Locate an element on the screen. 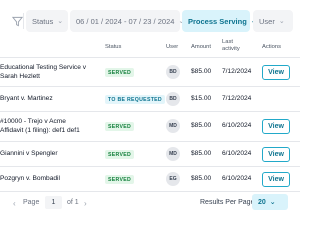  user-filter: User ⌄ is located at coordinates (273, 21).